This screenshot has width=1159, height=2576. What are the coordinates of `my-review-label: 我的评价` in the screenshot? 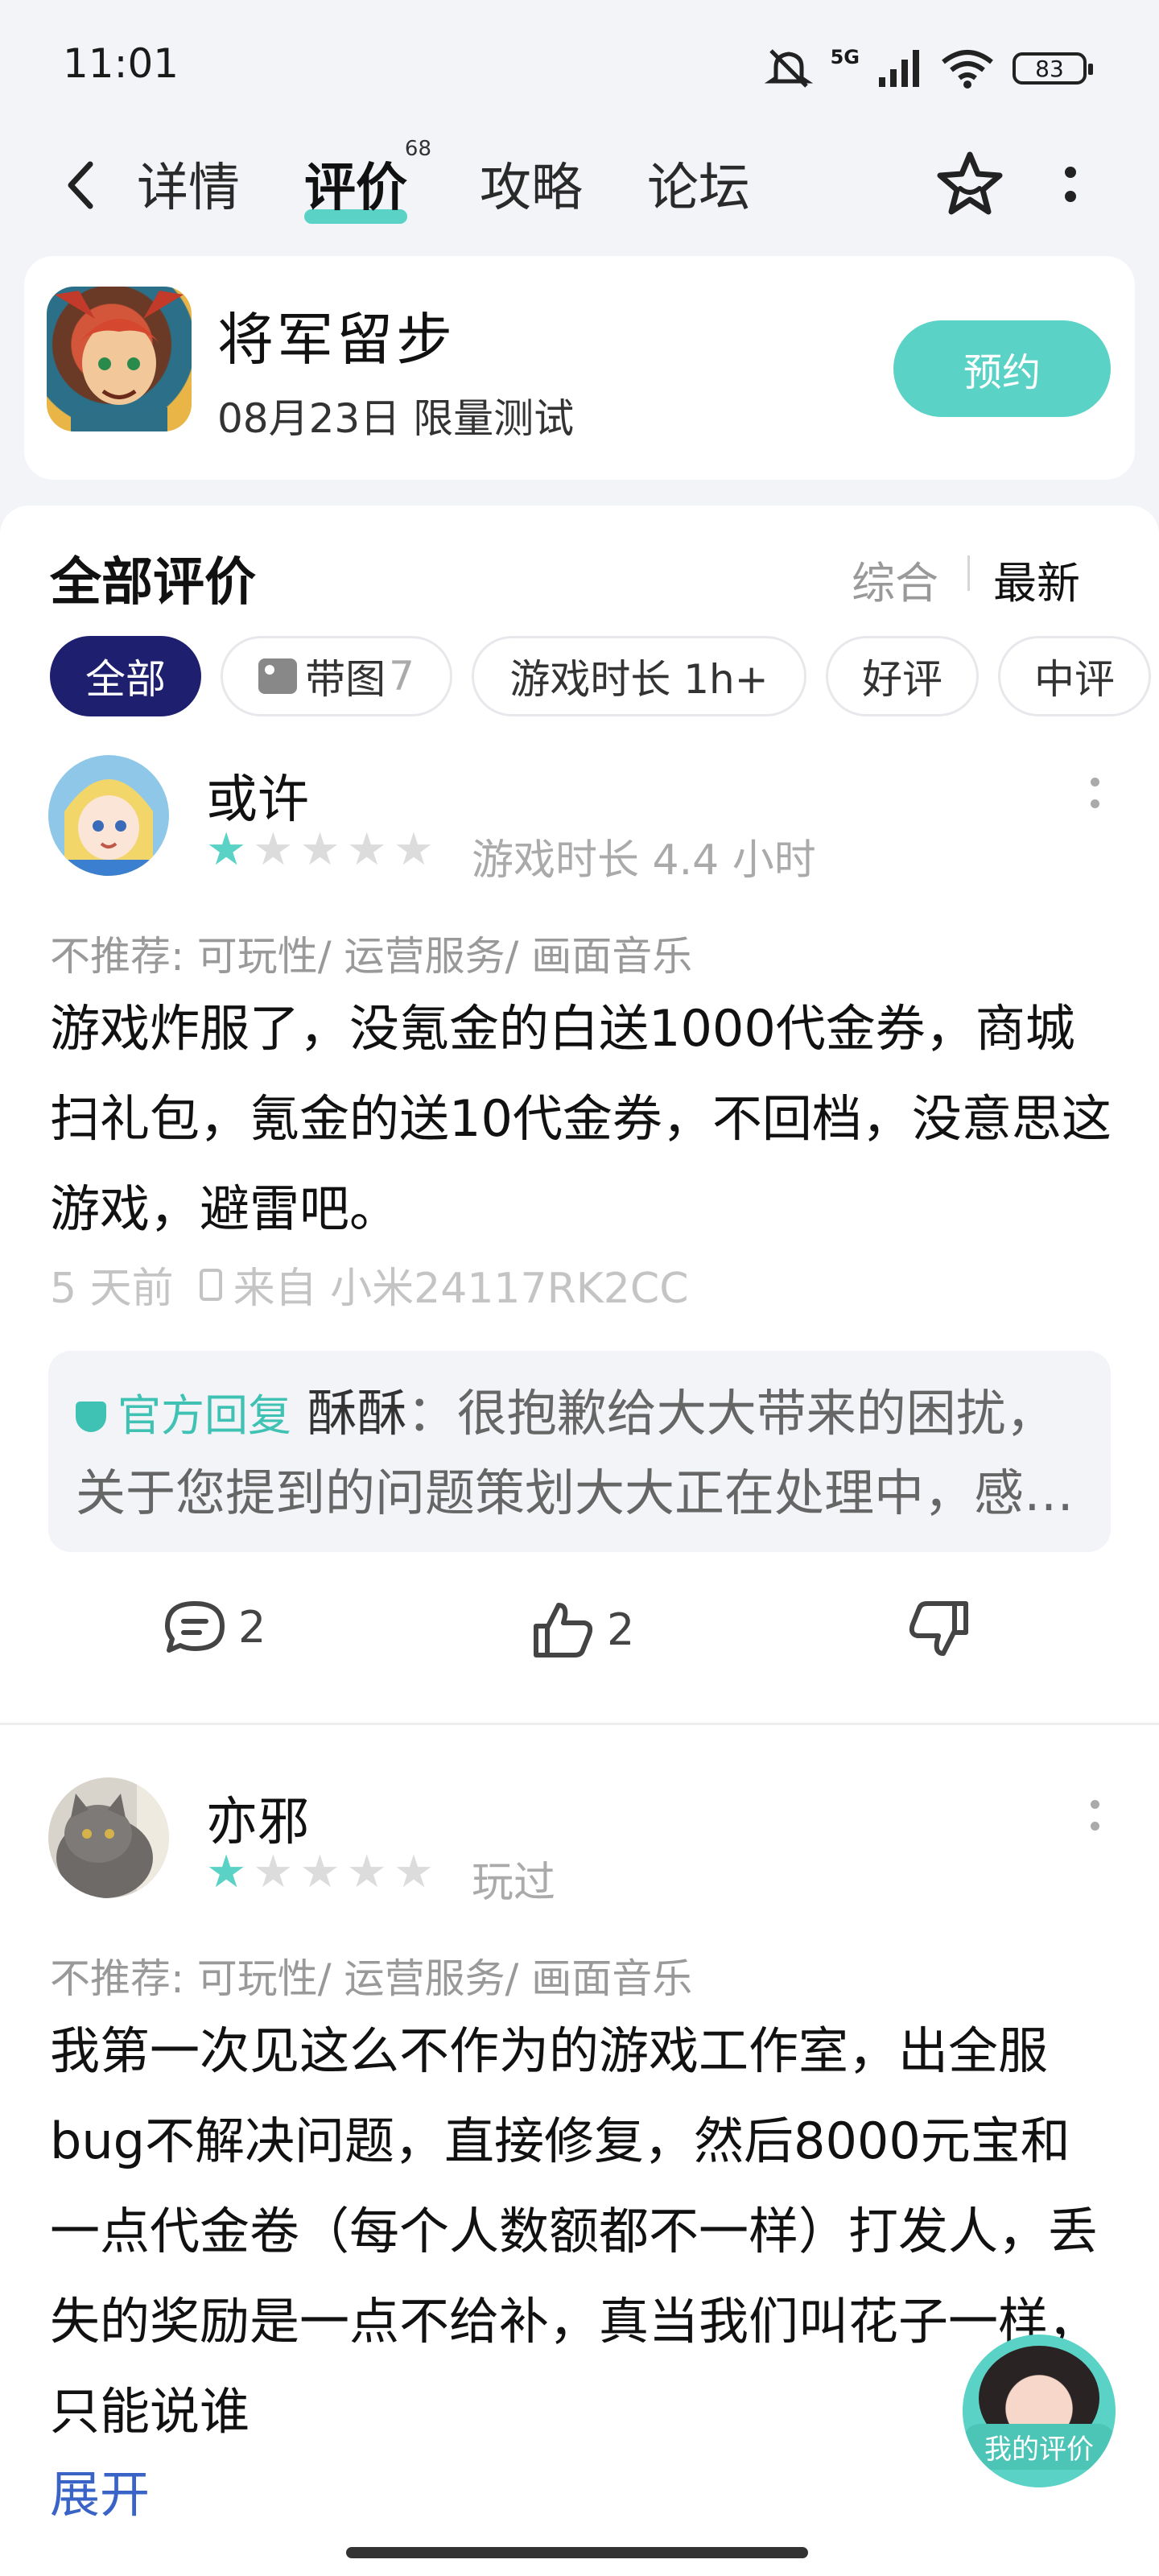 It's located at (1039, 2447).